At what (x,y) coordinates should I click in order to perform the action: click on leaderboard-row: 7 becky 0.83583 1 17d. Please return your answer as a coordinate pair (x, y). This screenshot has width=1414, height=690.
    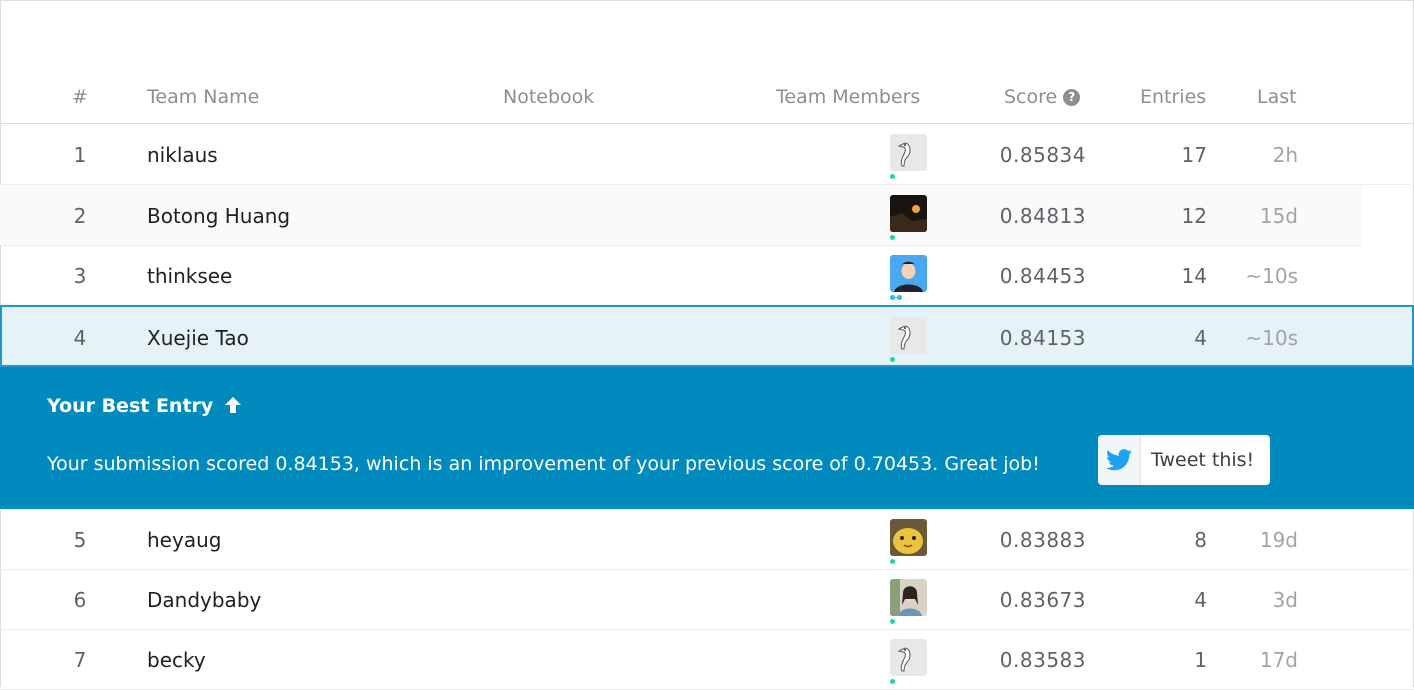
    Looking at the image, I should click on (707, 659).